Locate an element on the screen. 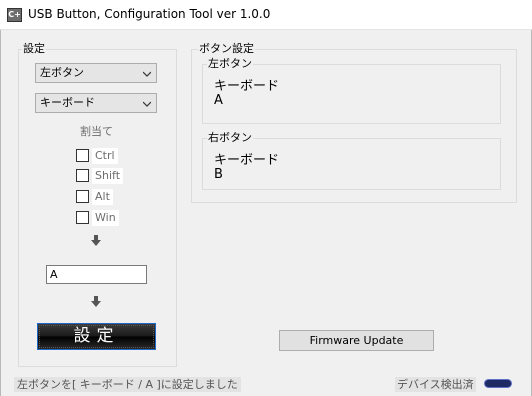 Image resolution: width=532 pixels, height=396 pixels. type-select-value: キーボード is located at coordinates (67, 102).